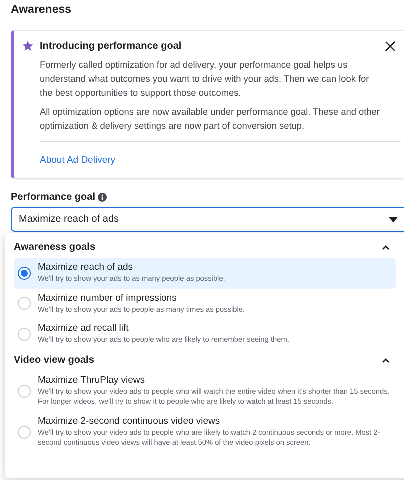 The width and height of the screenshot is (404, 480). What do you see at coordinates (204, 247) in the screenshot?
I see `group-header: Awareness goals` at bounding box center [204, 247].